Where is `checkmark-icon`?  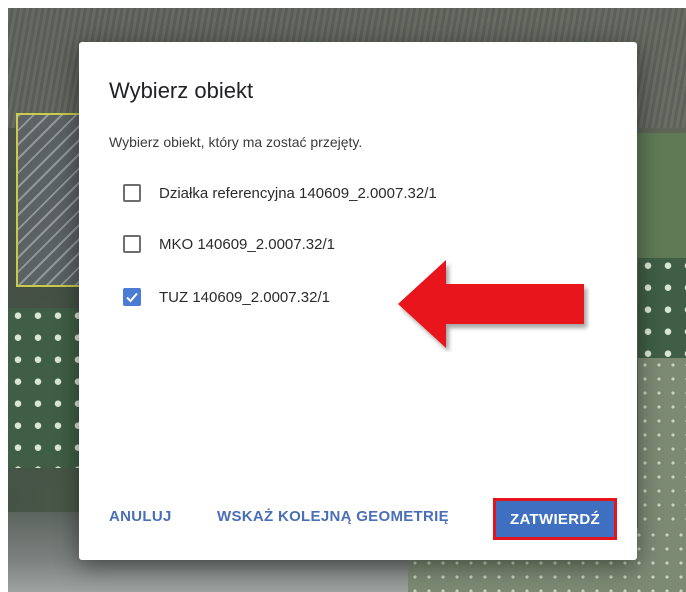 checkmark-icon is located at coordinates (132, 297).